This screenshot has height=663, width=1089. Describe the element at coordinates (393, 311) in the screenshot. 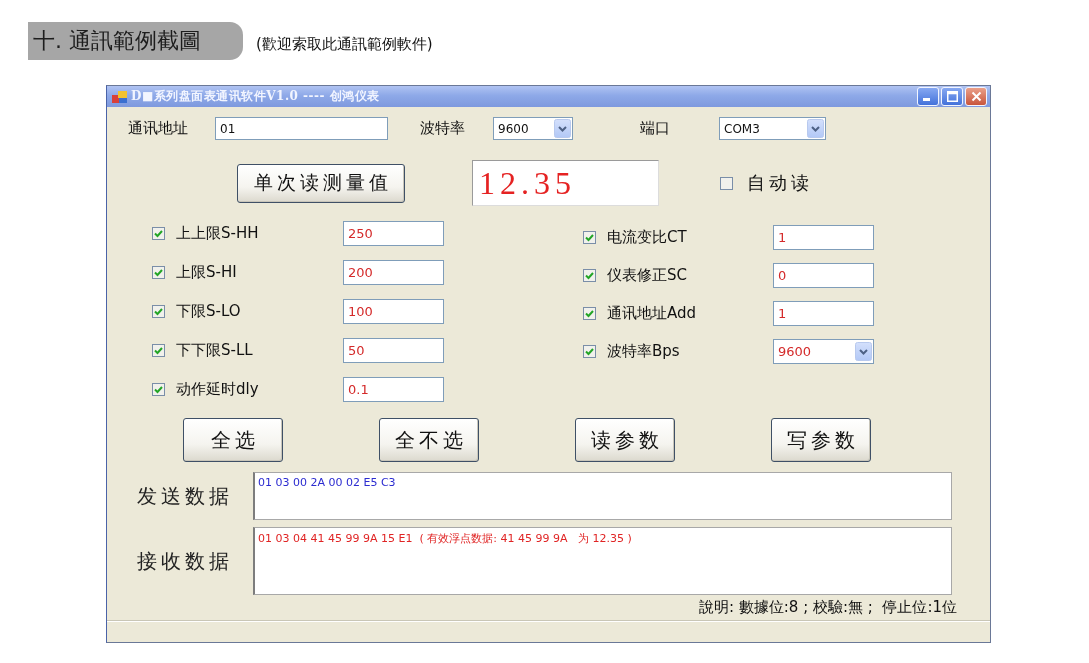

I see `text-input: 100` at that location.